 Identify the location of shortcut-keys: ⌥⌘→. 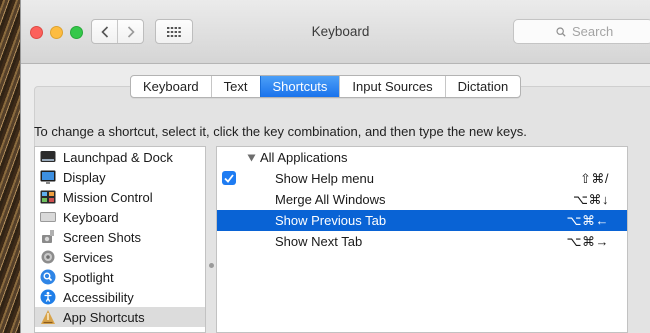
(588, 242).